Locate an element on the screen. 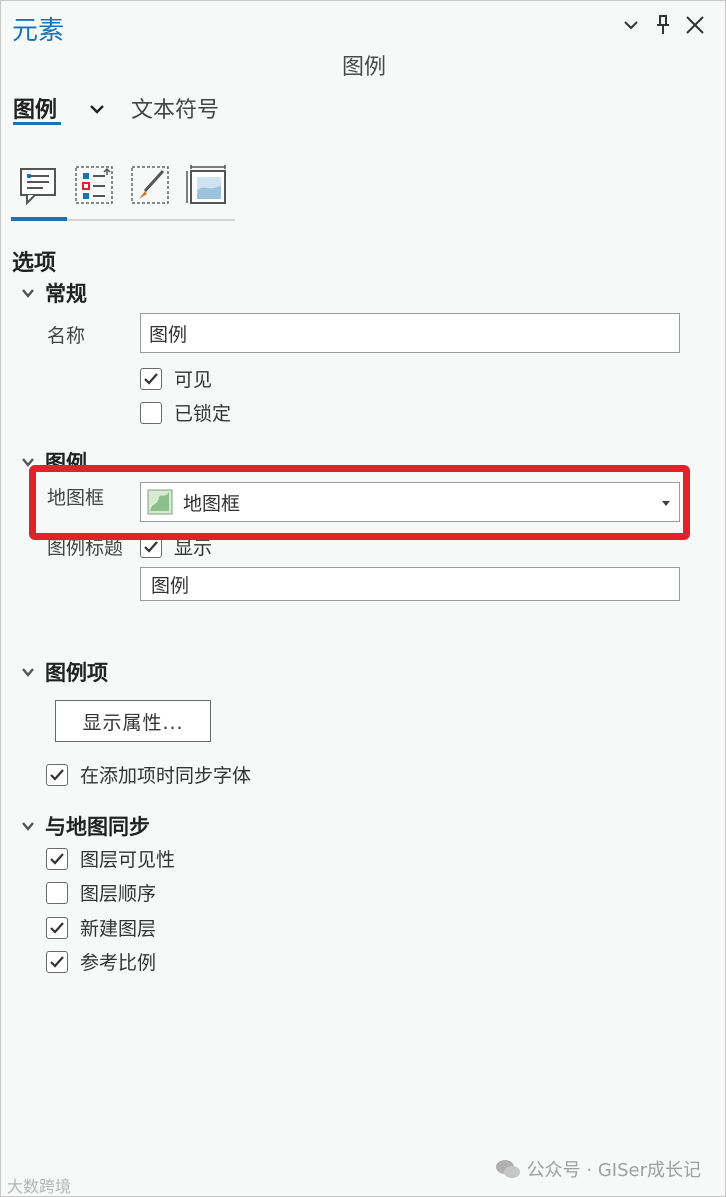 Image resolution: width=726 pixels, height=1197 pixels. name-label: 名称 is located at coordinates (66, 336).